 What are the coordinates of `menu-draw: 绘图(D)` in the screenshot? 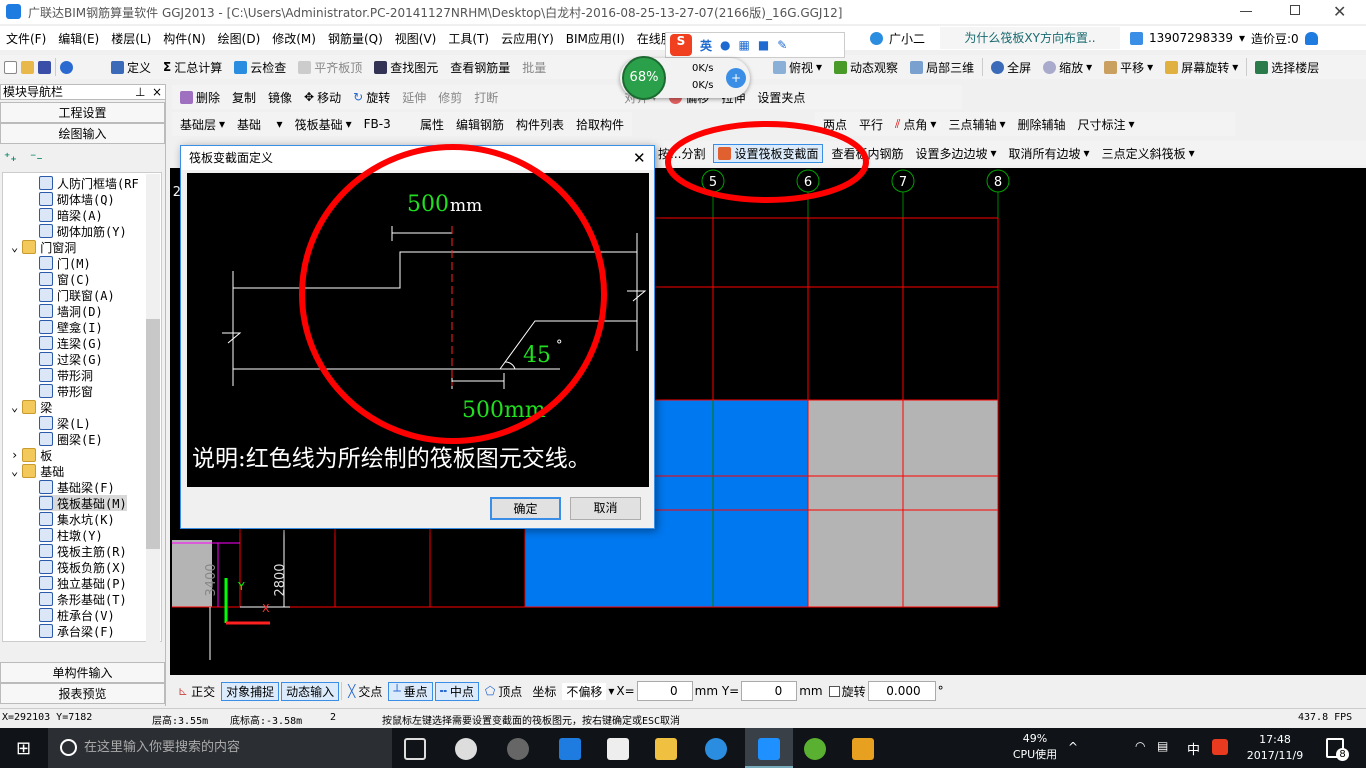 It's located at (239, 38).